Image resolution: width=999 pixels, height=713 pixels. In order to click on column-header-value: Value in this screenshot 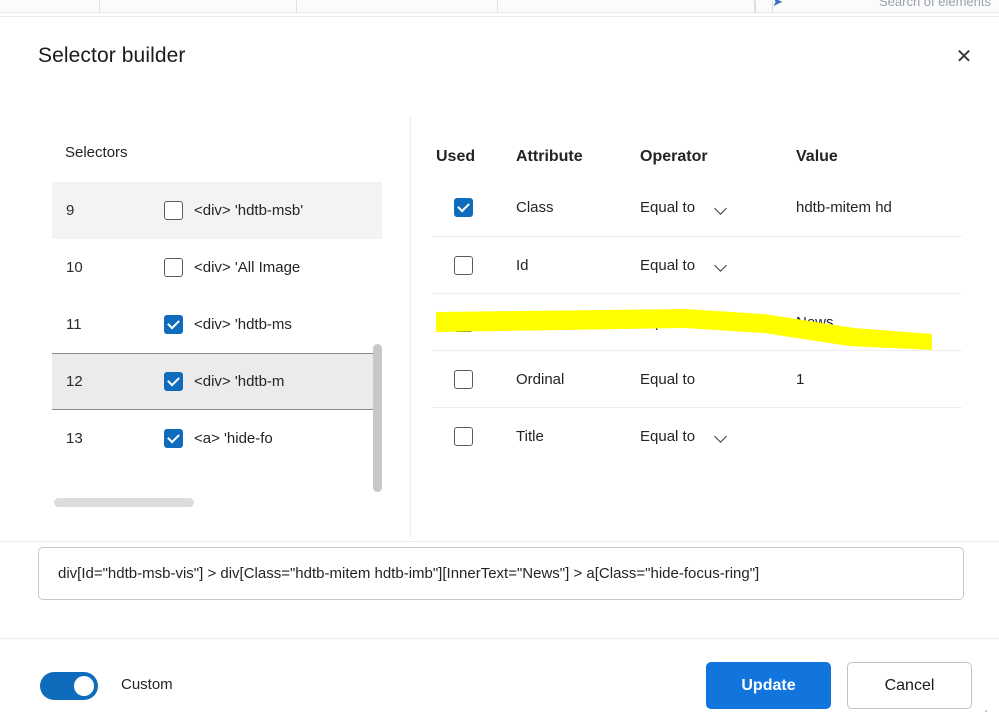, I will do `click(817, 156)`.